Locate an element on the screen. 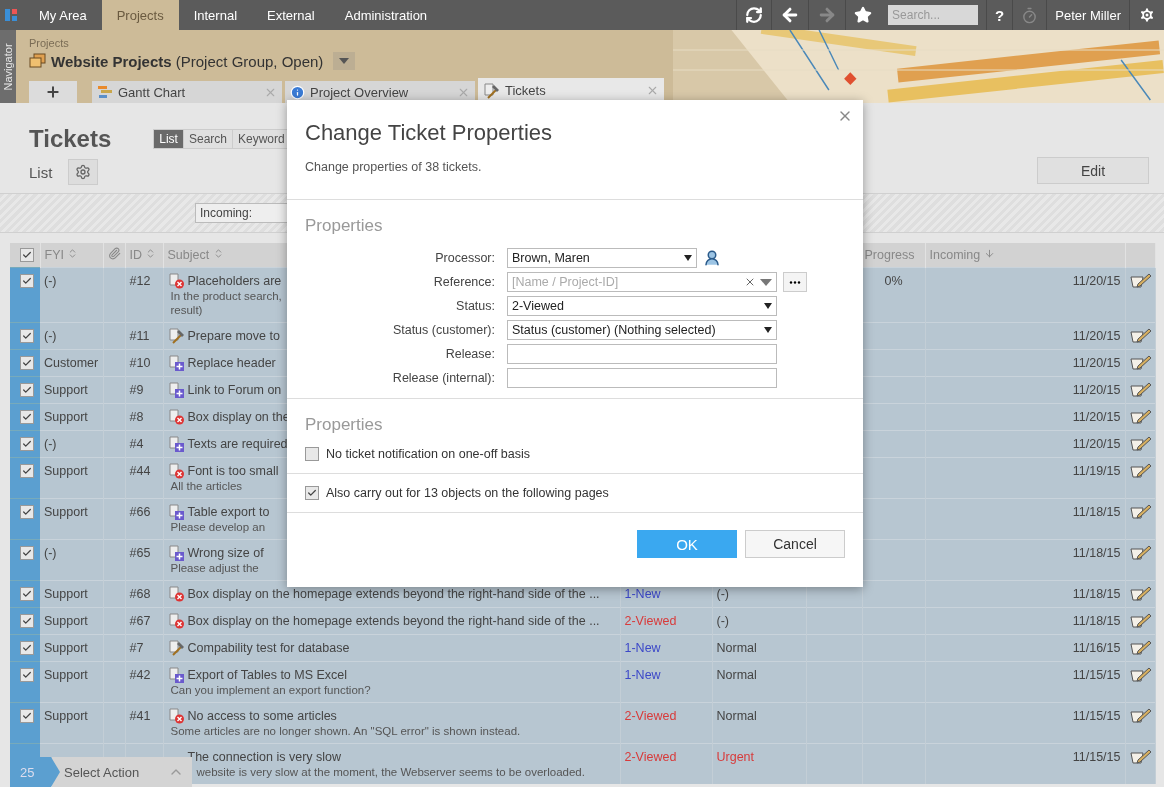  ticket-id: #66 is located at coordinates (140, 512).